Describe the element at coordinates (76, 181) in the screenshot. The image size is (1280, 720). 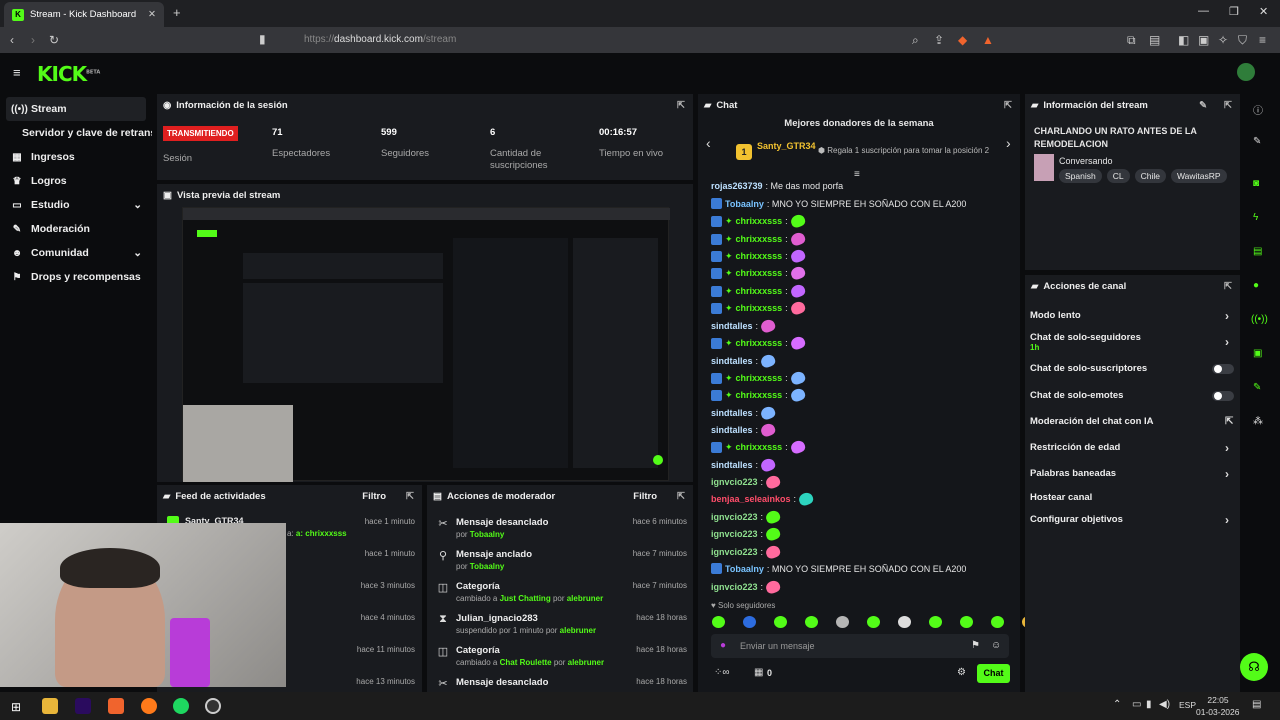
I see `sidebar-item-logros: ♛ Logros` at that location.